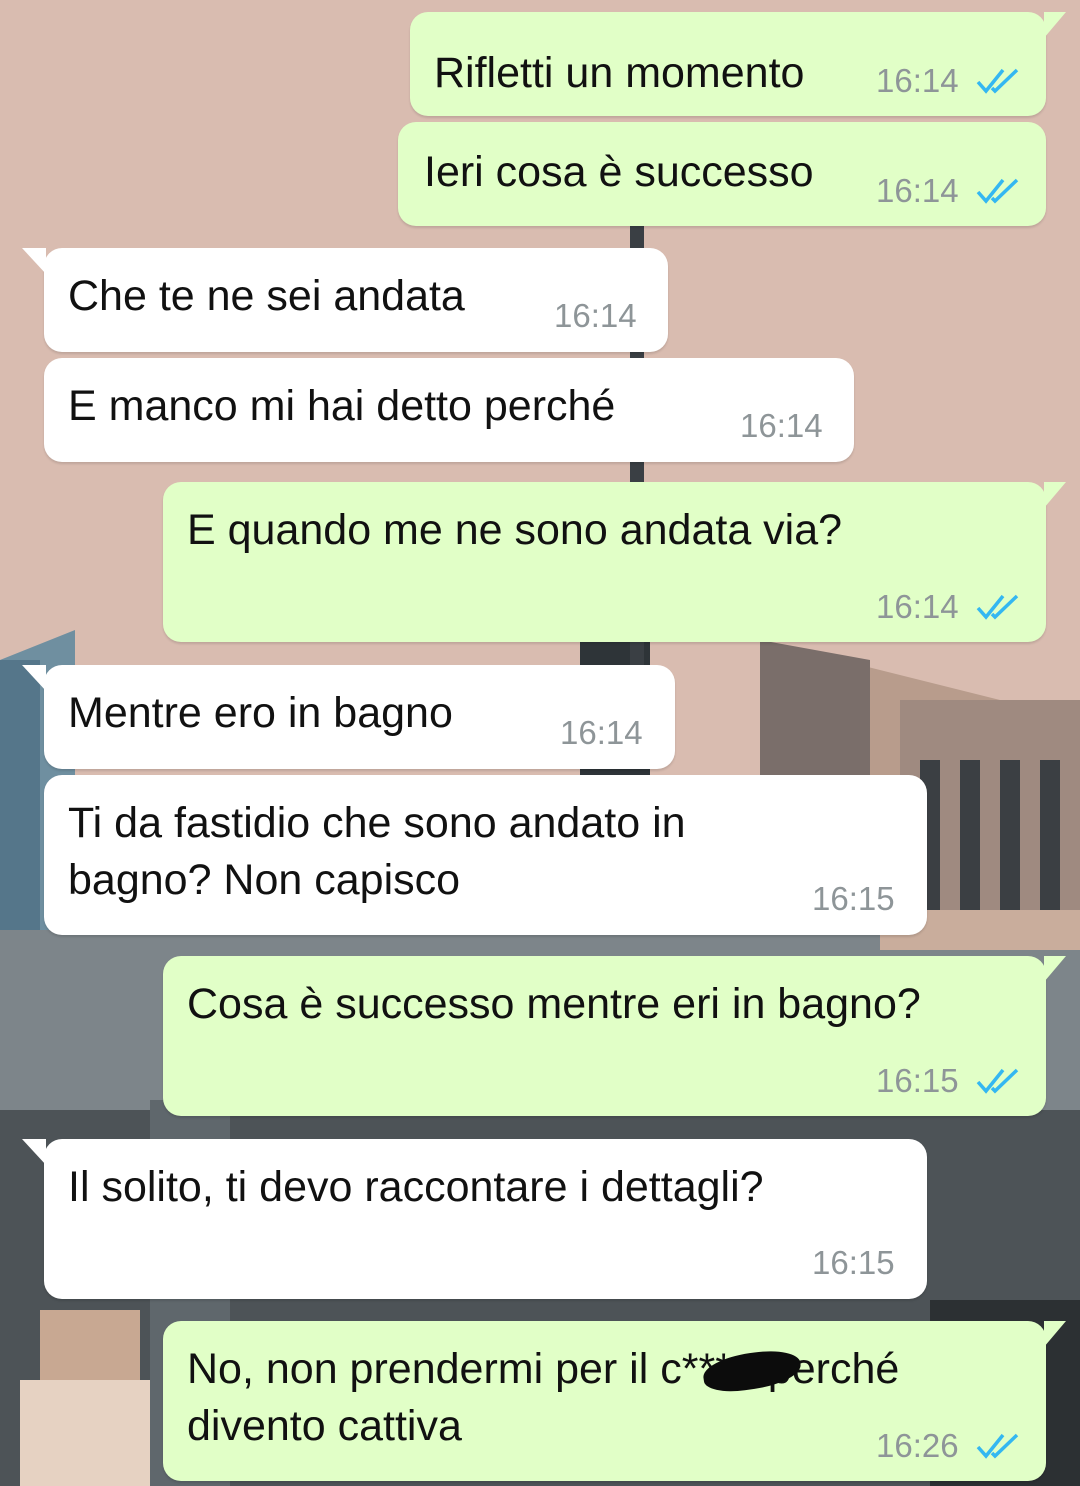  I want to click on message-text: E manco mi hai detto perché, so click(342, 406).